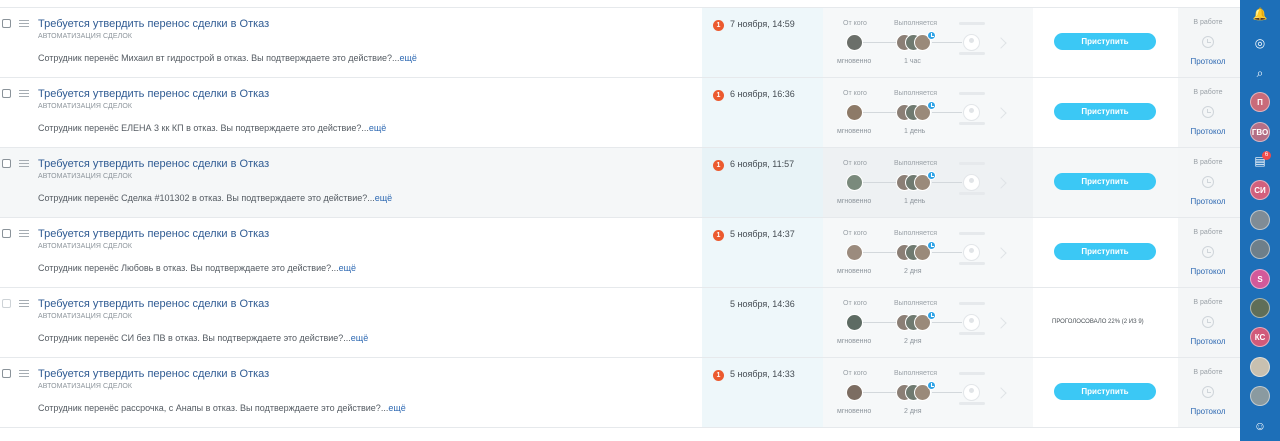 This screenshot has height=441, width=1280. I want to click on search-icon: ⌕, so click(1260, 73).